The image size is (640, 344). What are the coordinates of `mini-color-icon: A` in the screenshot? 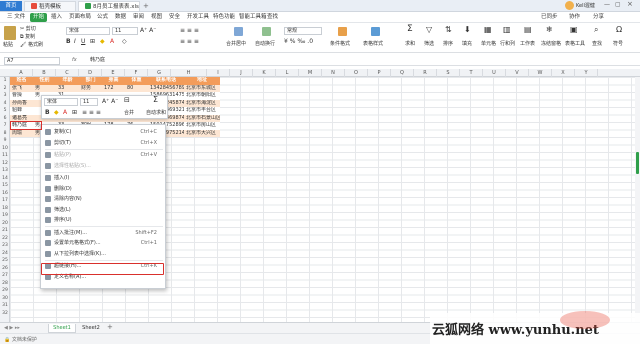 It's located at (65, 112).